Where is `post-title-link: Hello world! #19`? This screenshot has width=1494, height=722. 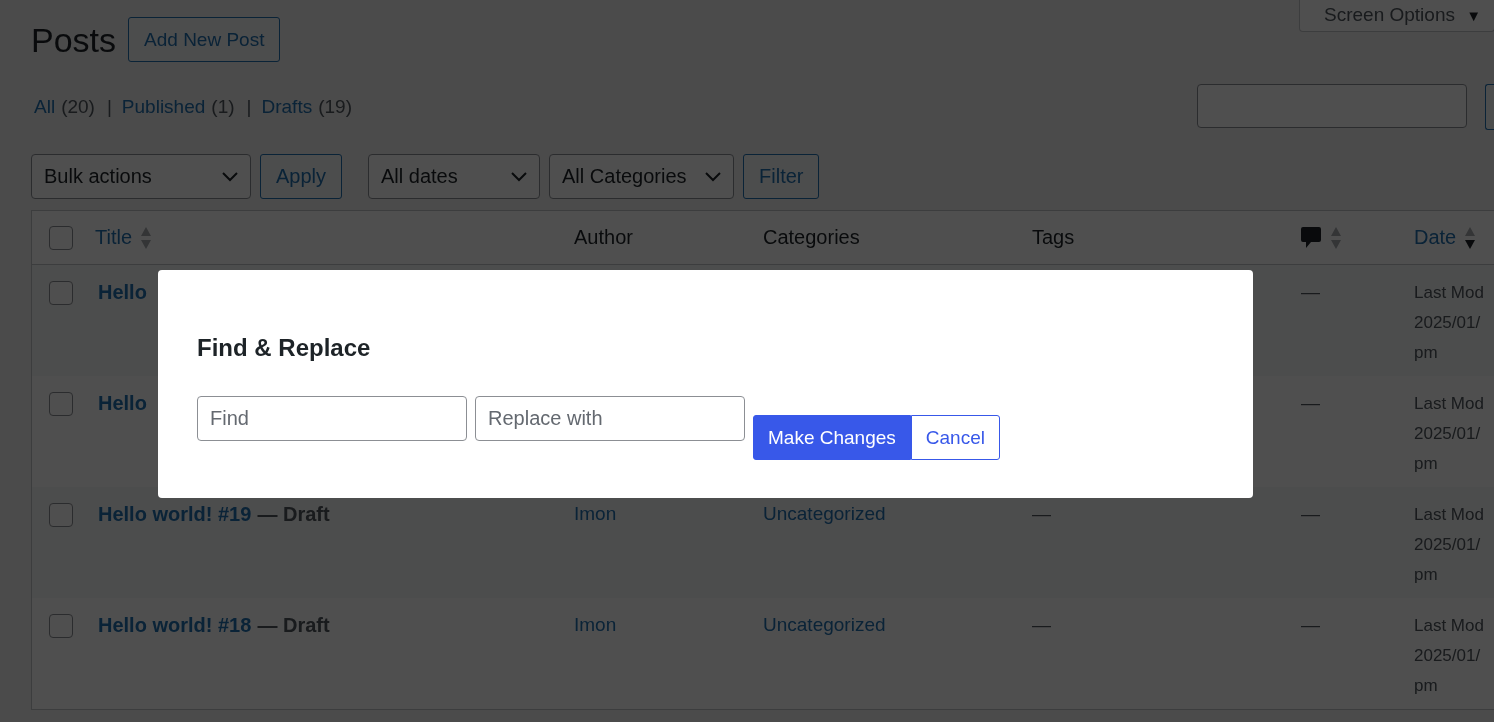
post-title-link: Hello world! #19 is located at coordinates (173, 514).